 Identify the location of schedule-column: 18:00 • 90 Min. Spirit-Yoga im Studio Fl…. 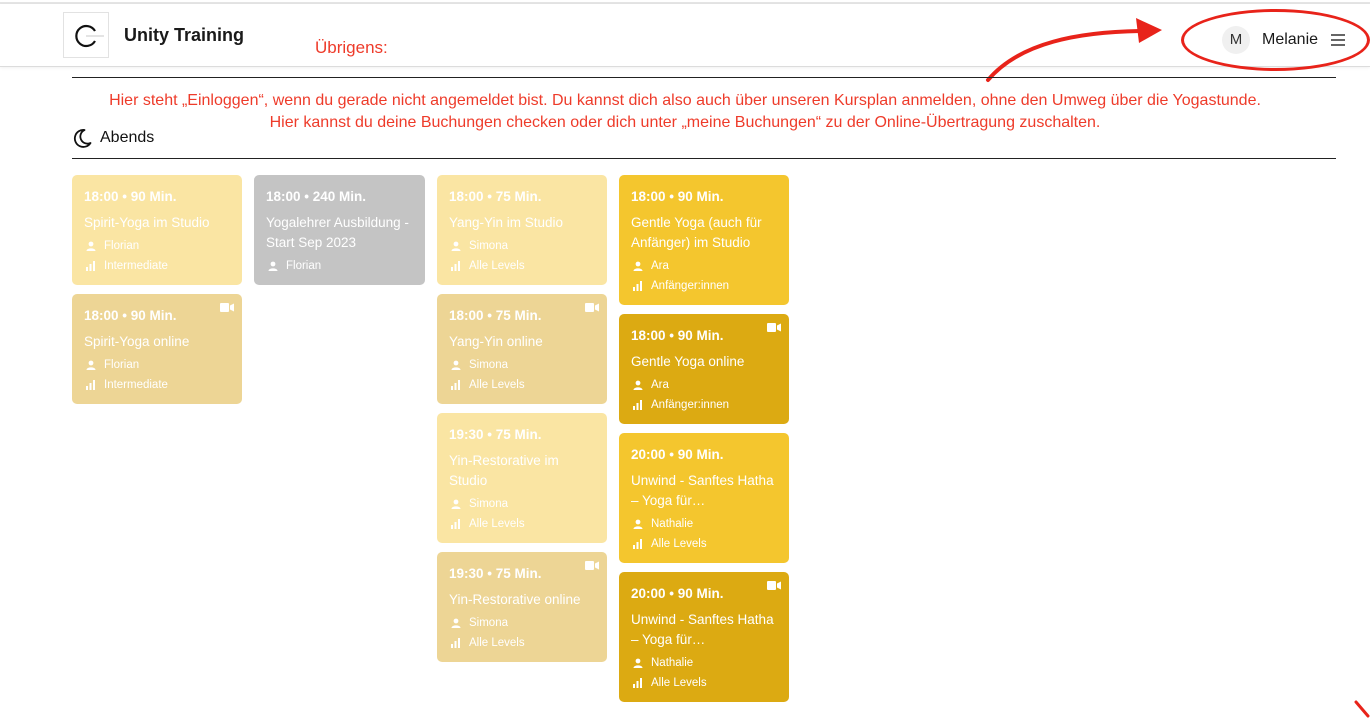
(157, 294).